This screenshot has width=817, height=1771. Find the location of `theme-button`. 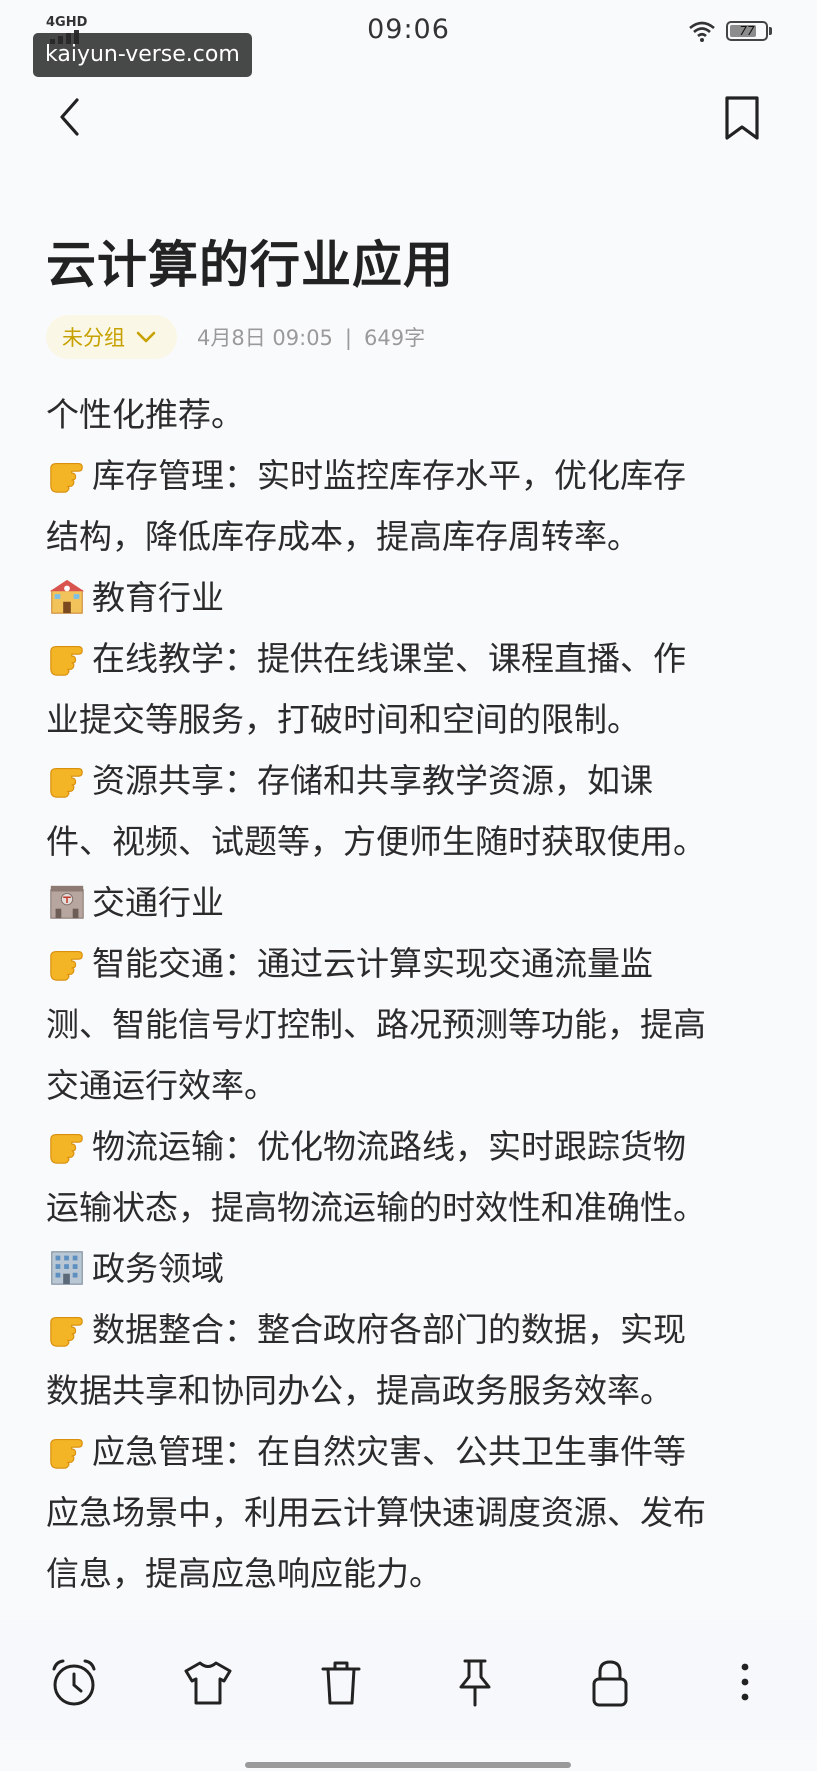

theme-button is located at coordinates (208, 1683).